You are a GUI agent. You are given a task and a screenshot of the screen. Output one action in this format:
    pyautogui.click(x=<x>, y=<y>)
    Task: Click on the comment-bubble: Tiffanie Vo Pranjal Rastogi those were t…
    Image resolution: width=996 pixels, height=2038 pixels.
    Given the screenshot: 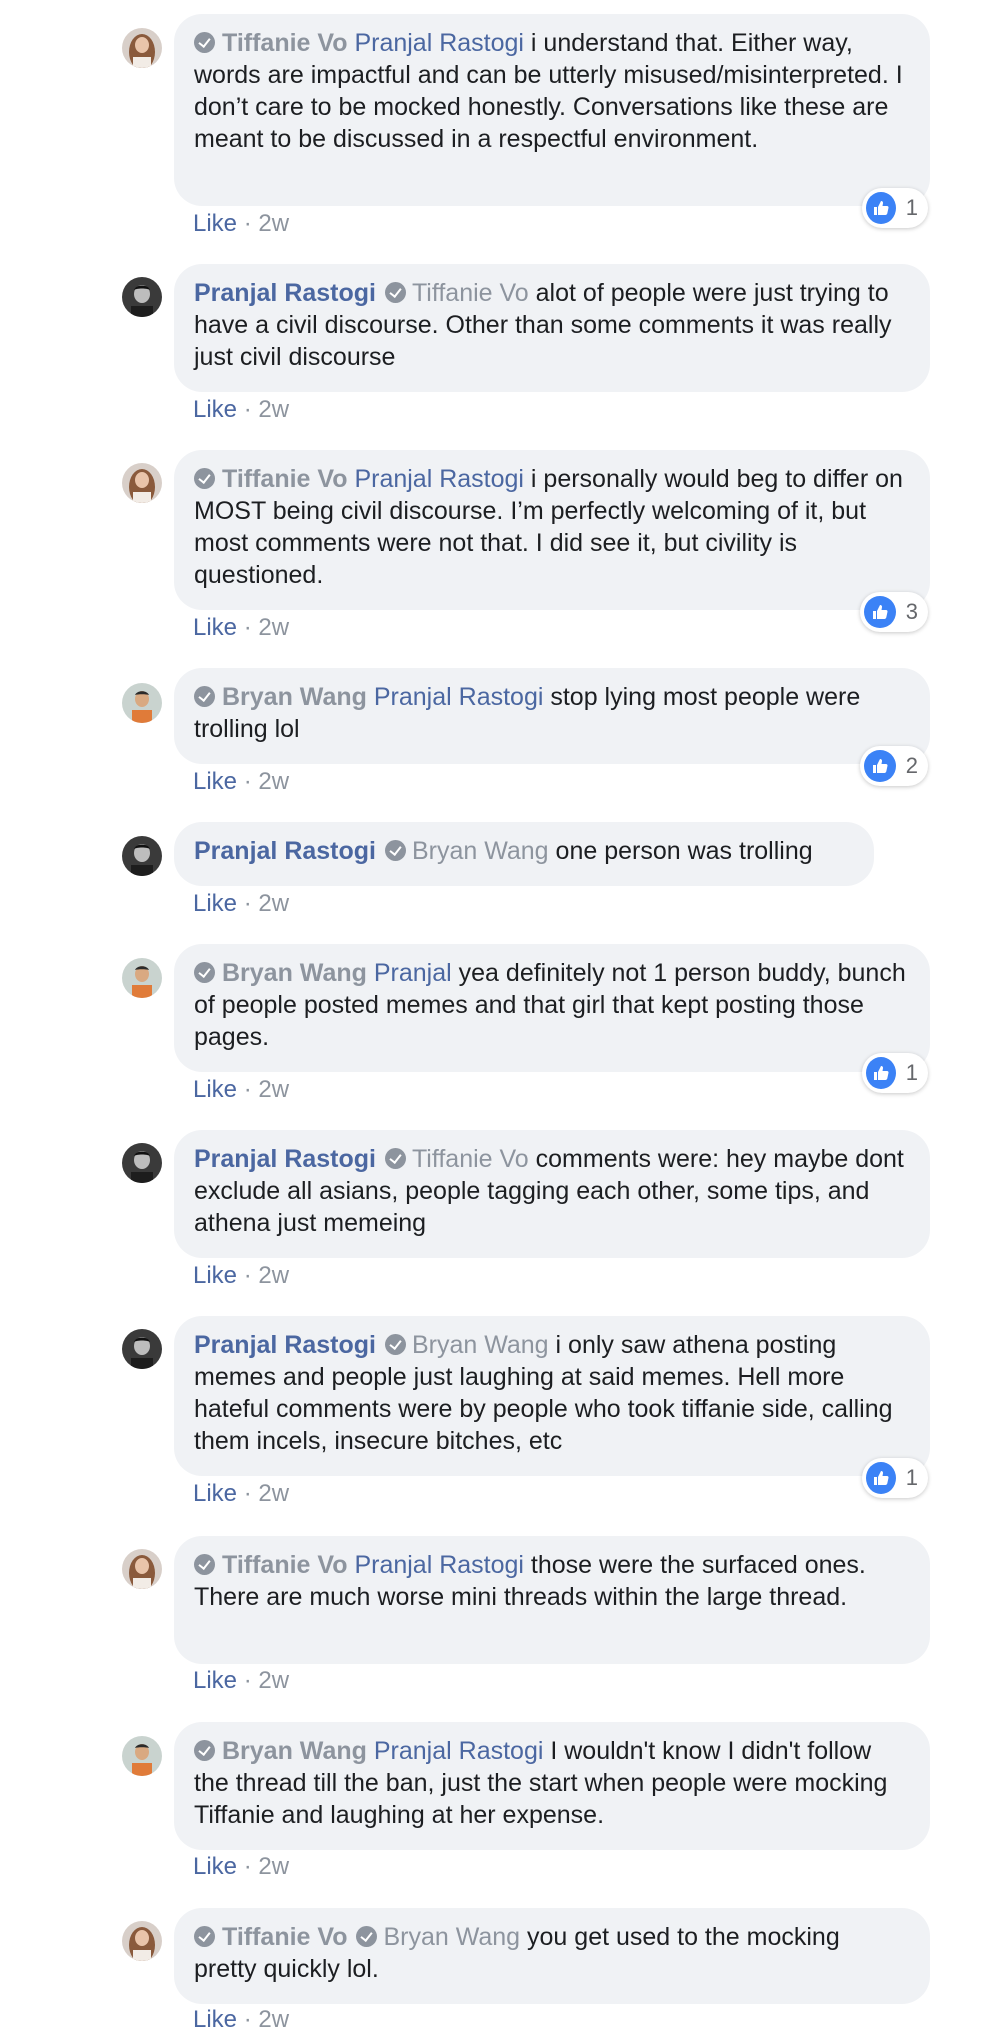 What is the action you would take?
    pyautogui.click(x=552, y=1600)
    